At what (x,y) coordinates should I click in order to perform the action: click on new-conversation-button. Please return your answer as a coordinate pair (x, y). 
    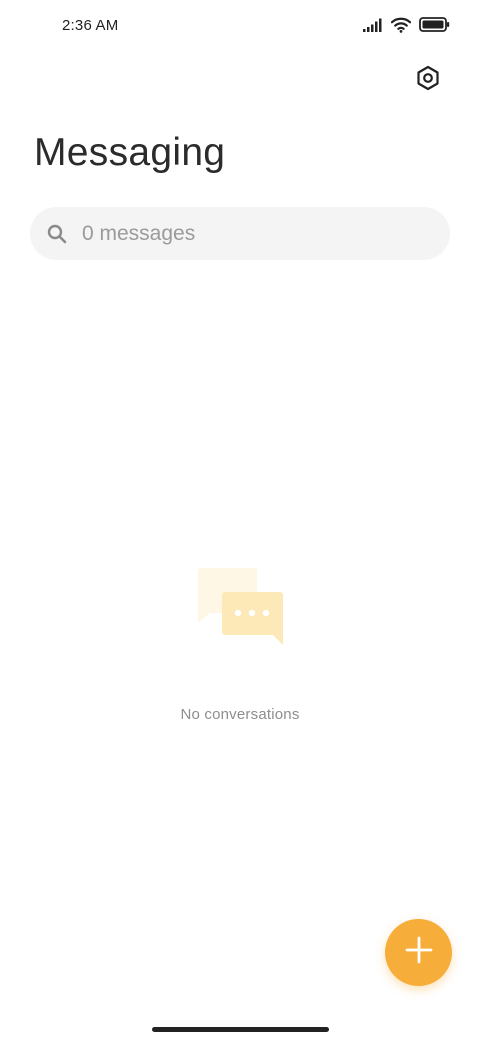
    Looking at the image, I should click on (418, 952).